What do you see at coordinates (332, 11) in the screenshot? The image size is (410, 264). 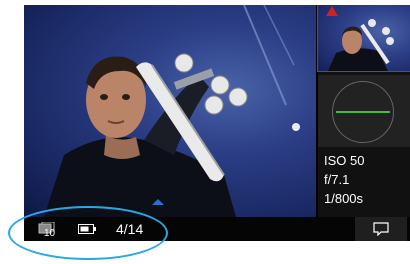 I see `warning-icon` at bounding box center [332, 11].